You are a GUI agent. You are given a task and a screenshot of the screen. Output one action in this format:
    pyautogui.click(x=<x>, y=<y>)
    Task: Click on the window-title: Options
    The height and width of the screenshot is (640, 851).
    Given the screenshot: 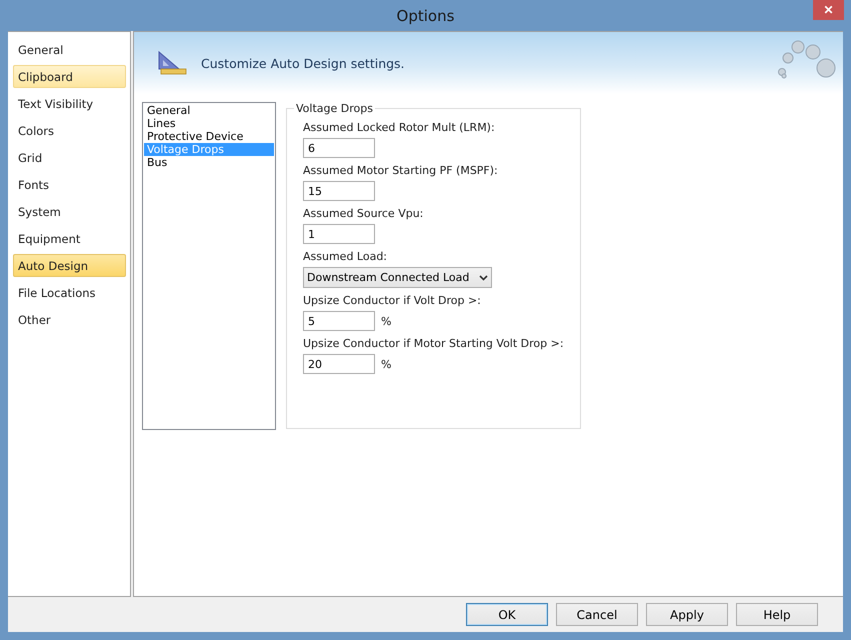 What is the action you would take?
    pyautogui.click(x=425, y=15)
    